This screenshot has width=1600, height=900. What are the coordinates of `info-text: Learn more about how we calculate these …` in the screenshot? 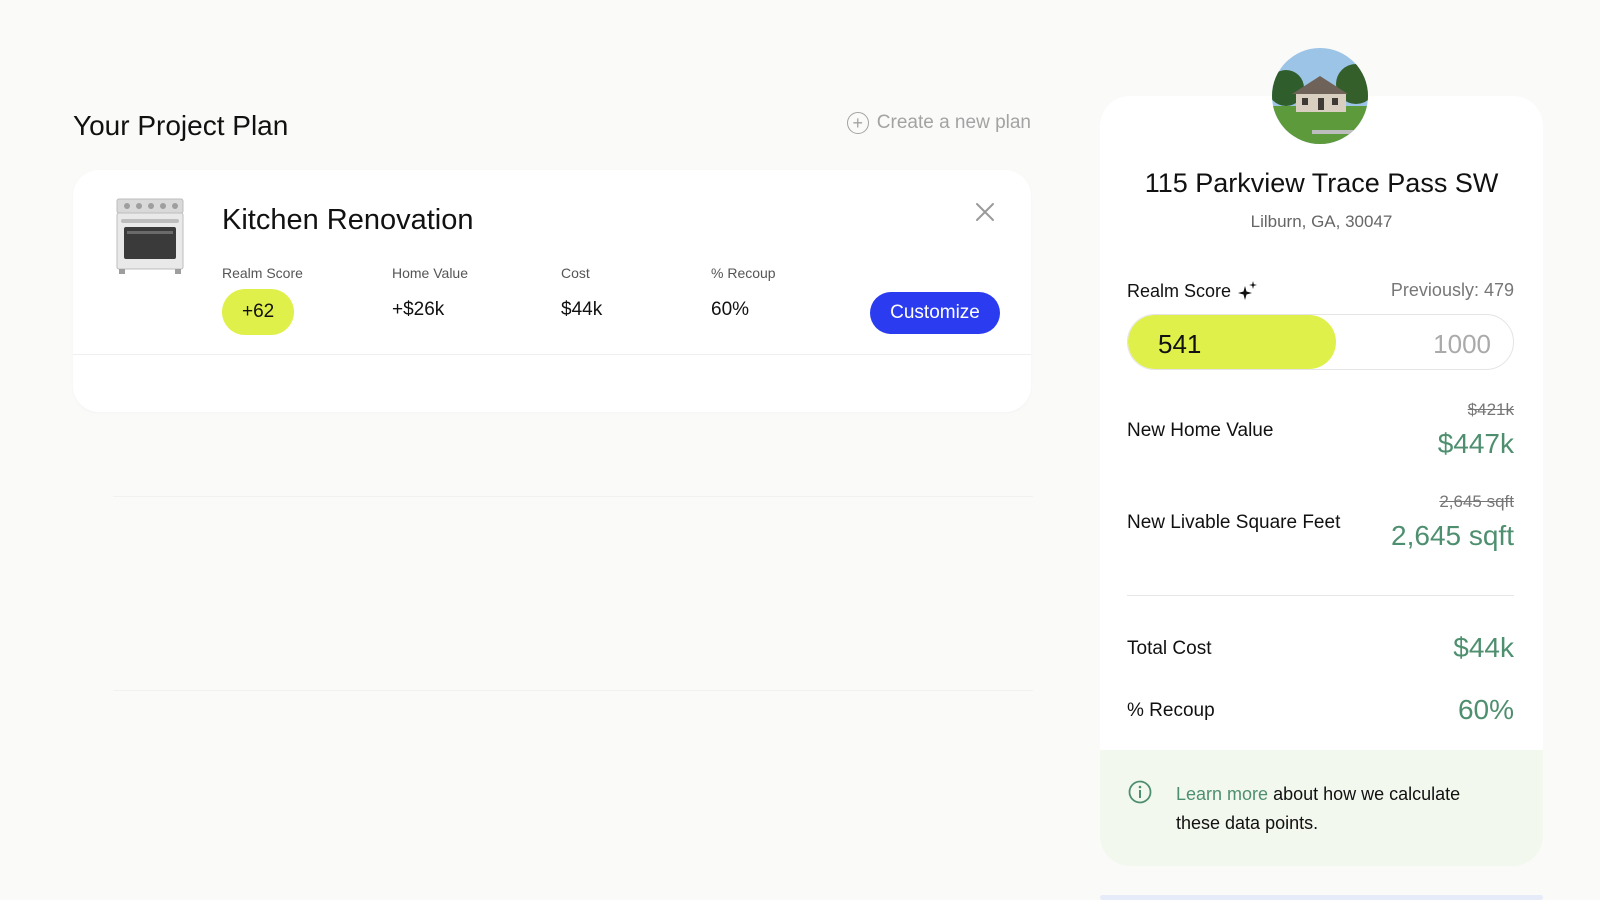 It's located at (1341, 809).